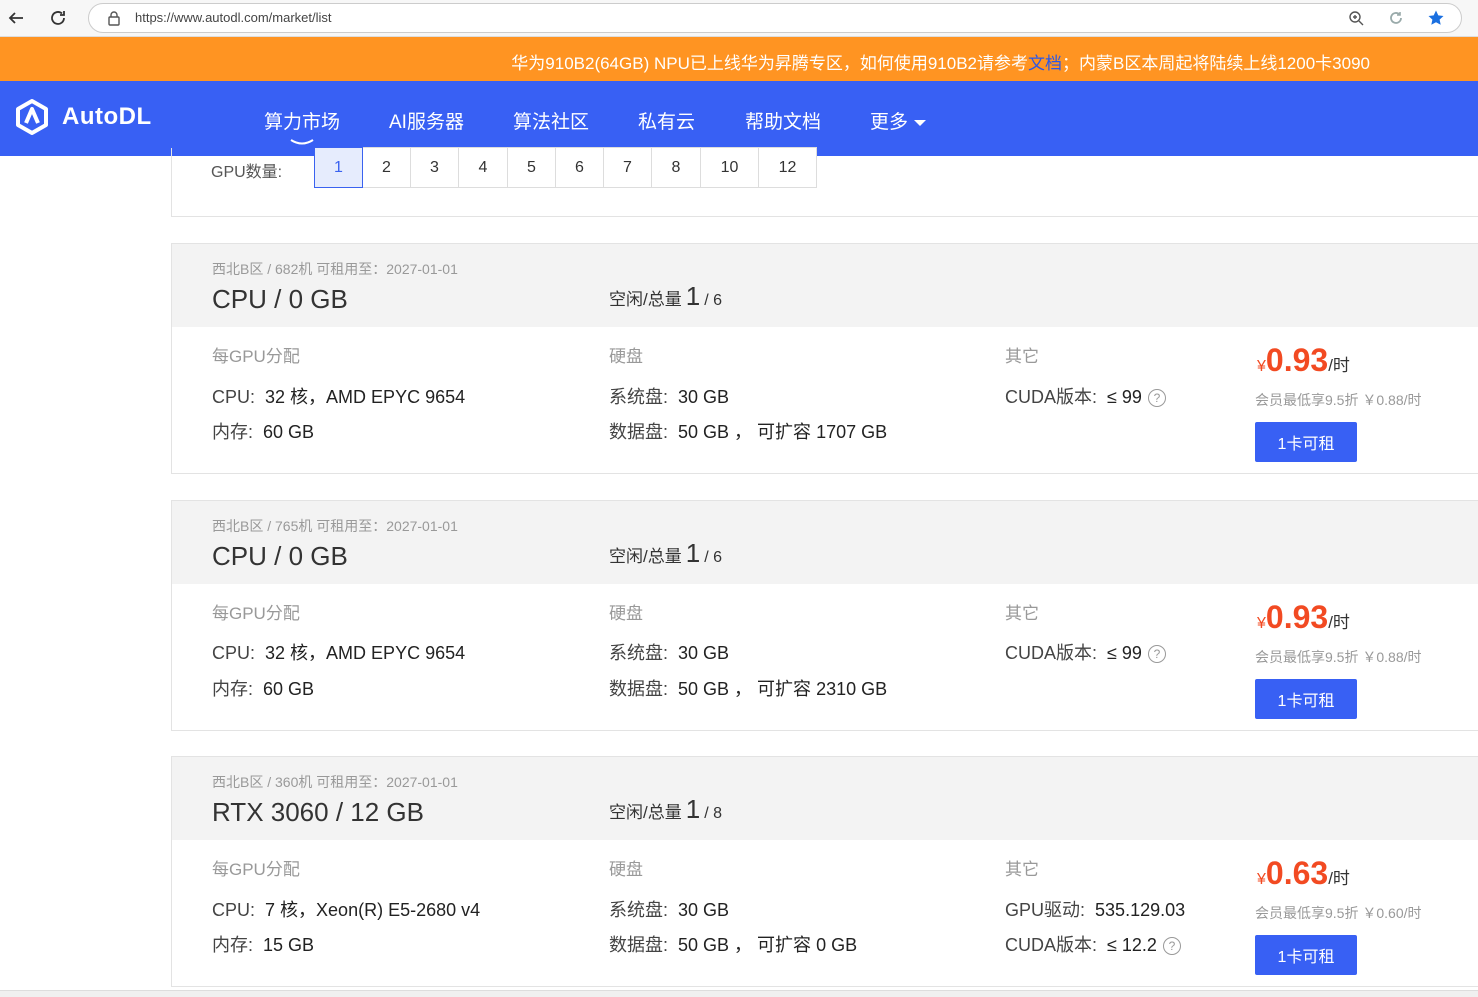 Image resolution: width=1478 pixels, height=997 pixels. Describe the element at coordinates (1124, 653) in the screenshot. I see `cuda-value: ≤ 99` at that location.